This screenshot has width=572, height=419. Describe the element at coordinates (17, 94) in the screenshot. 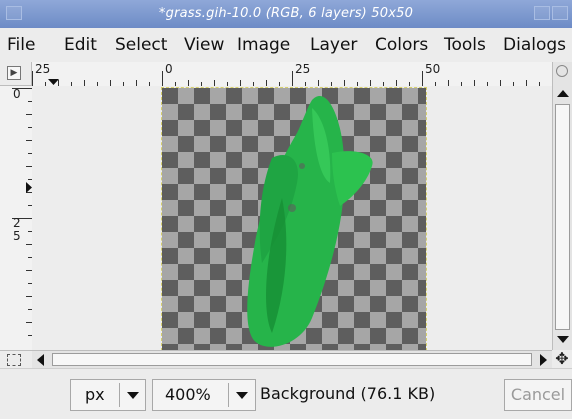

I see `ruler-v-label-0: 0` at that location.